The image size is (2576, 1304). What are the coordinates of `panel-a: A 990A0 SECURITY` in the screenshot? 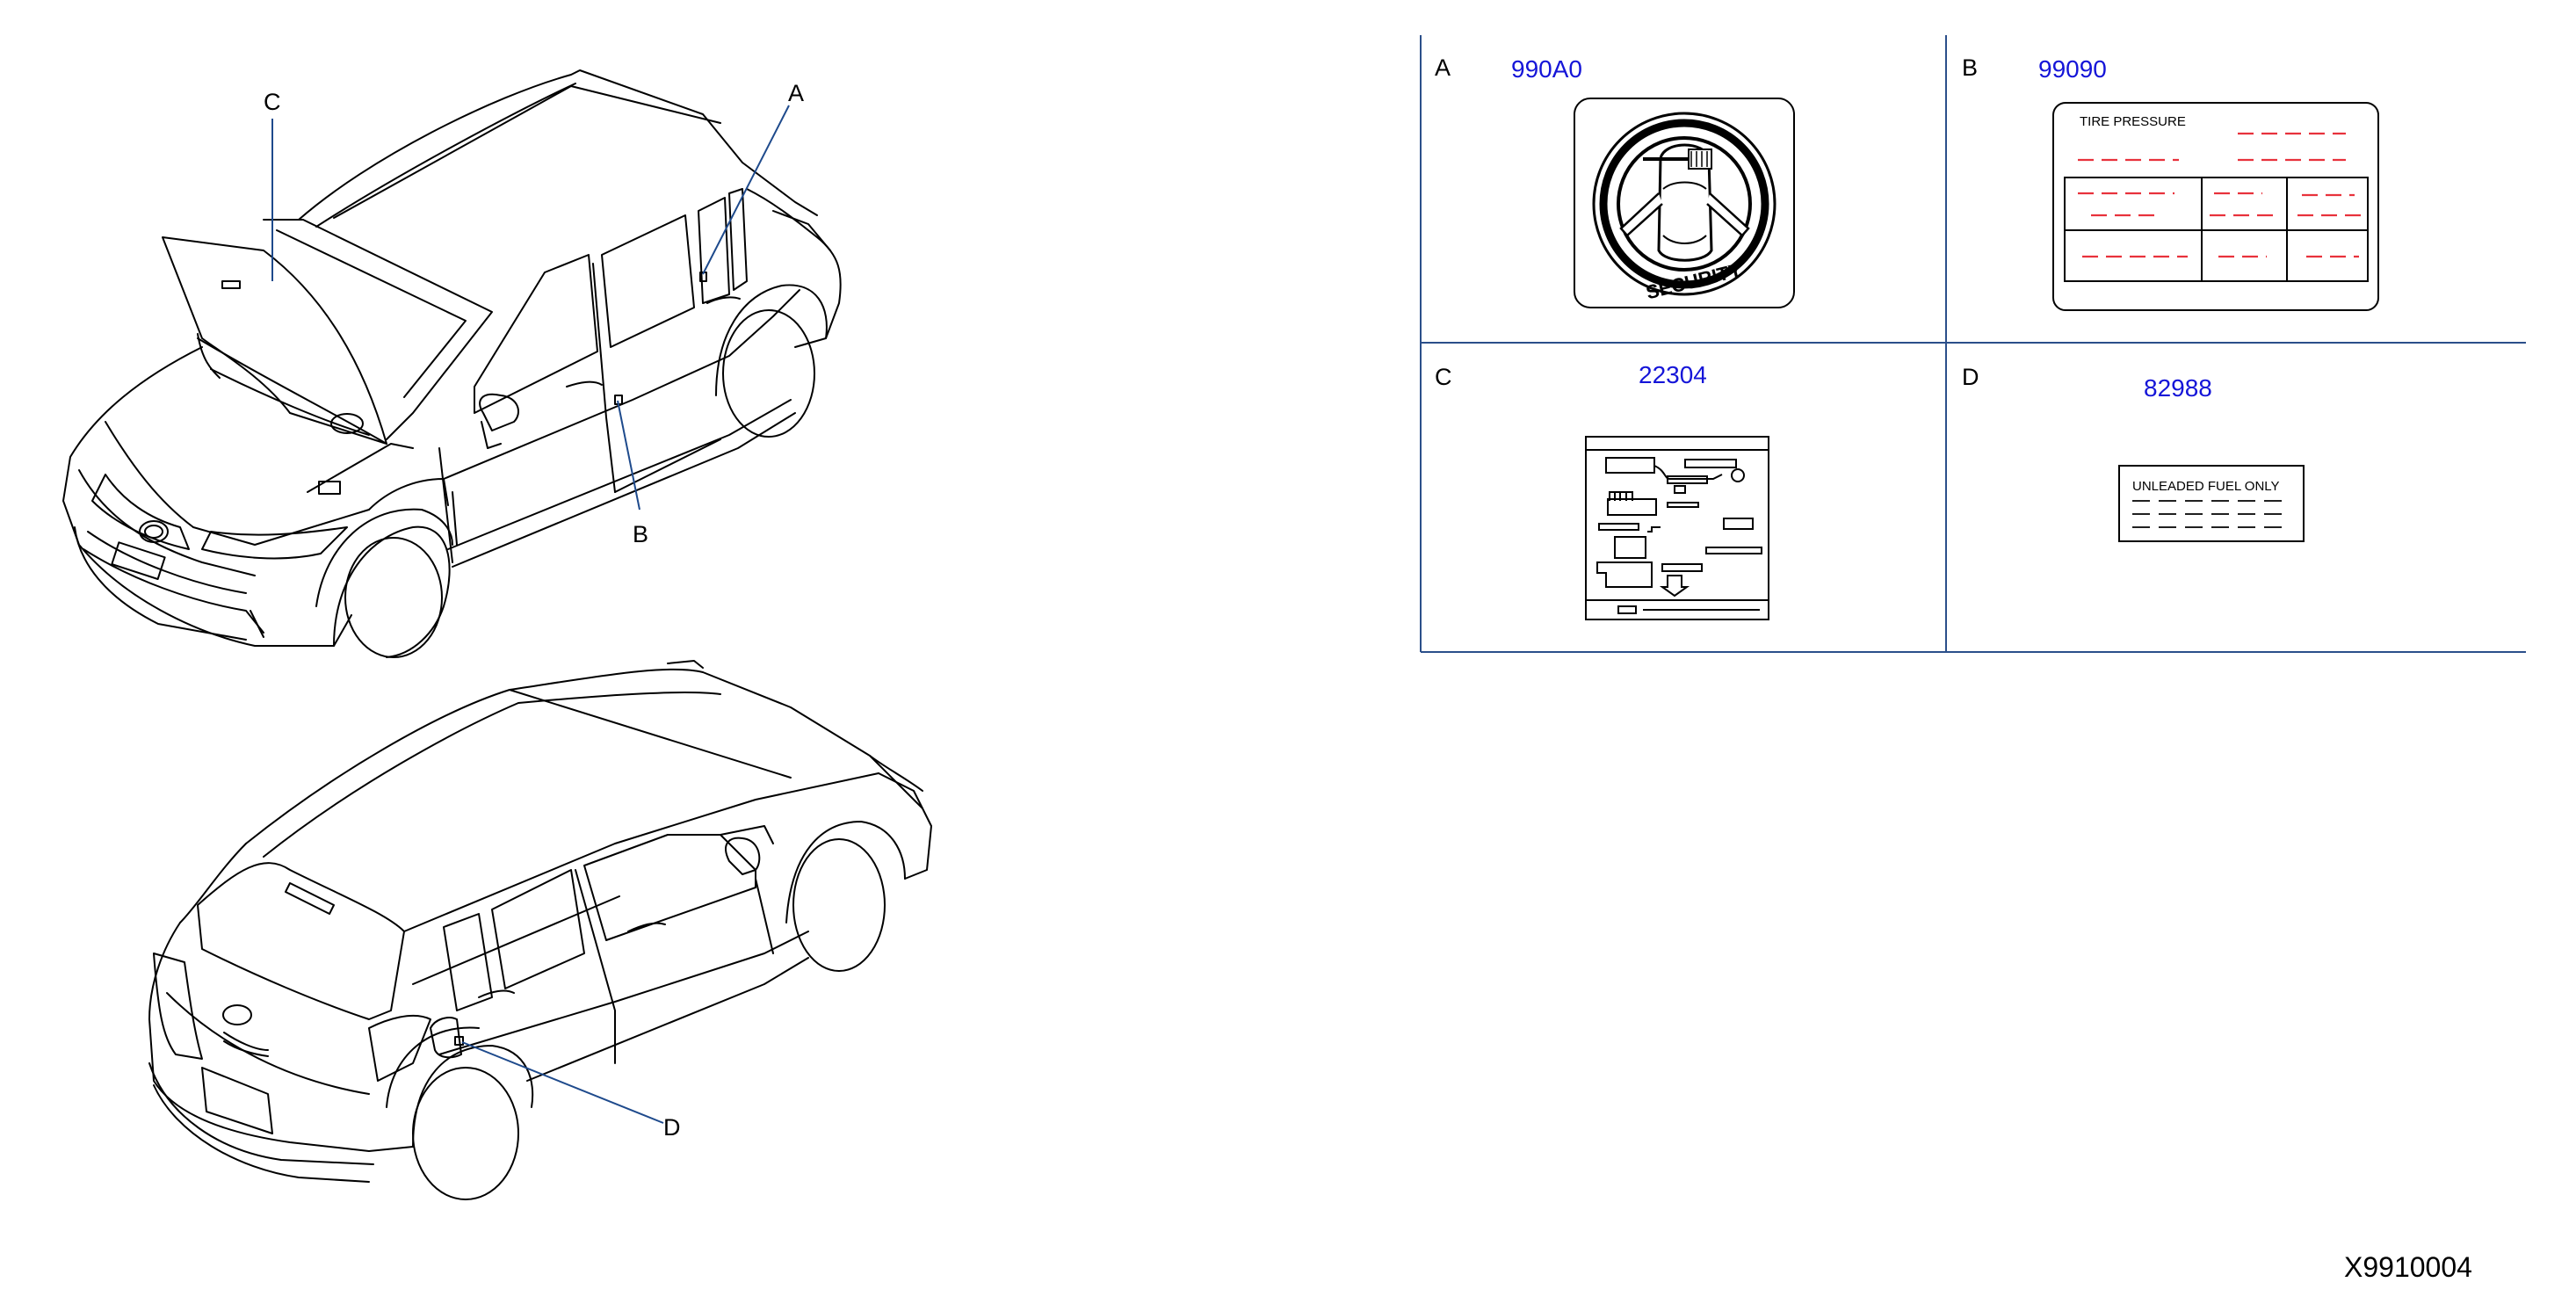 It's located at (1615, 181).